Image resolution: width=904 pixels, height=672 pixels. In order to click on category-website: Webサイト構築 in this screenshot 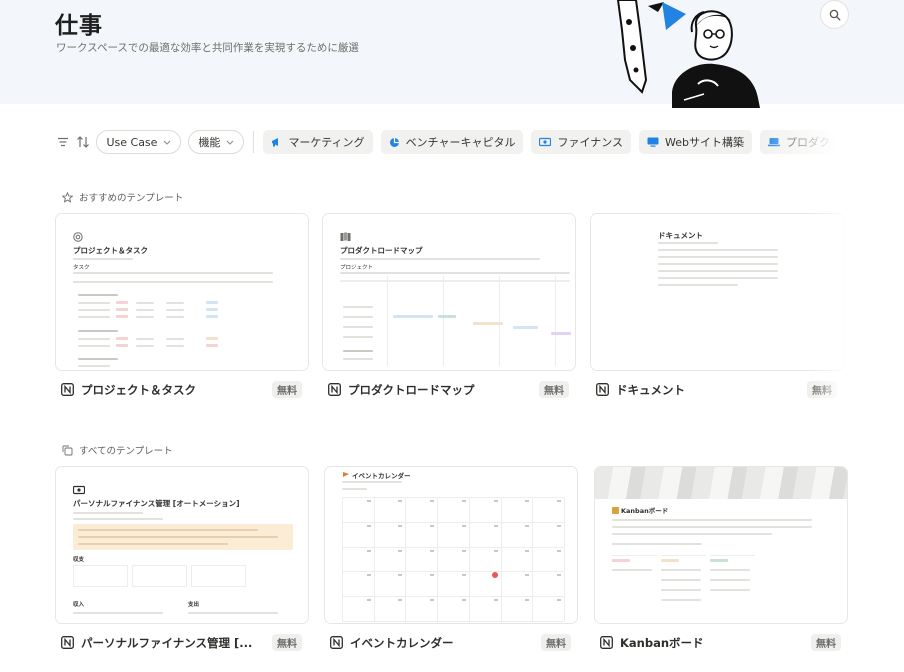, I will do `click(695, 142)`.